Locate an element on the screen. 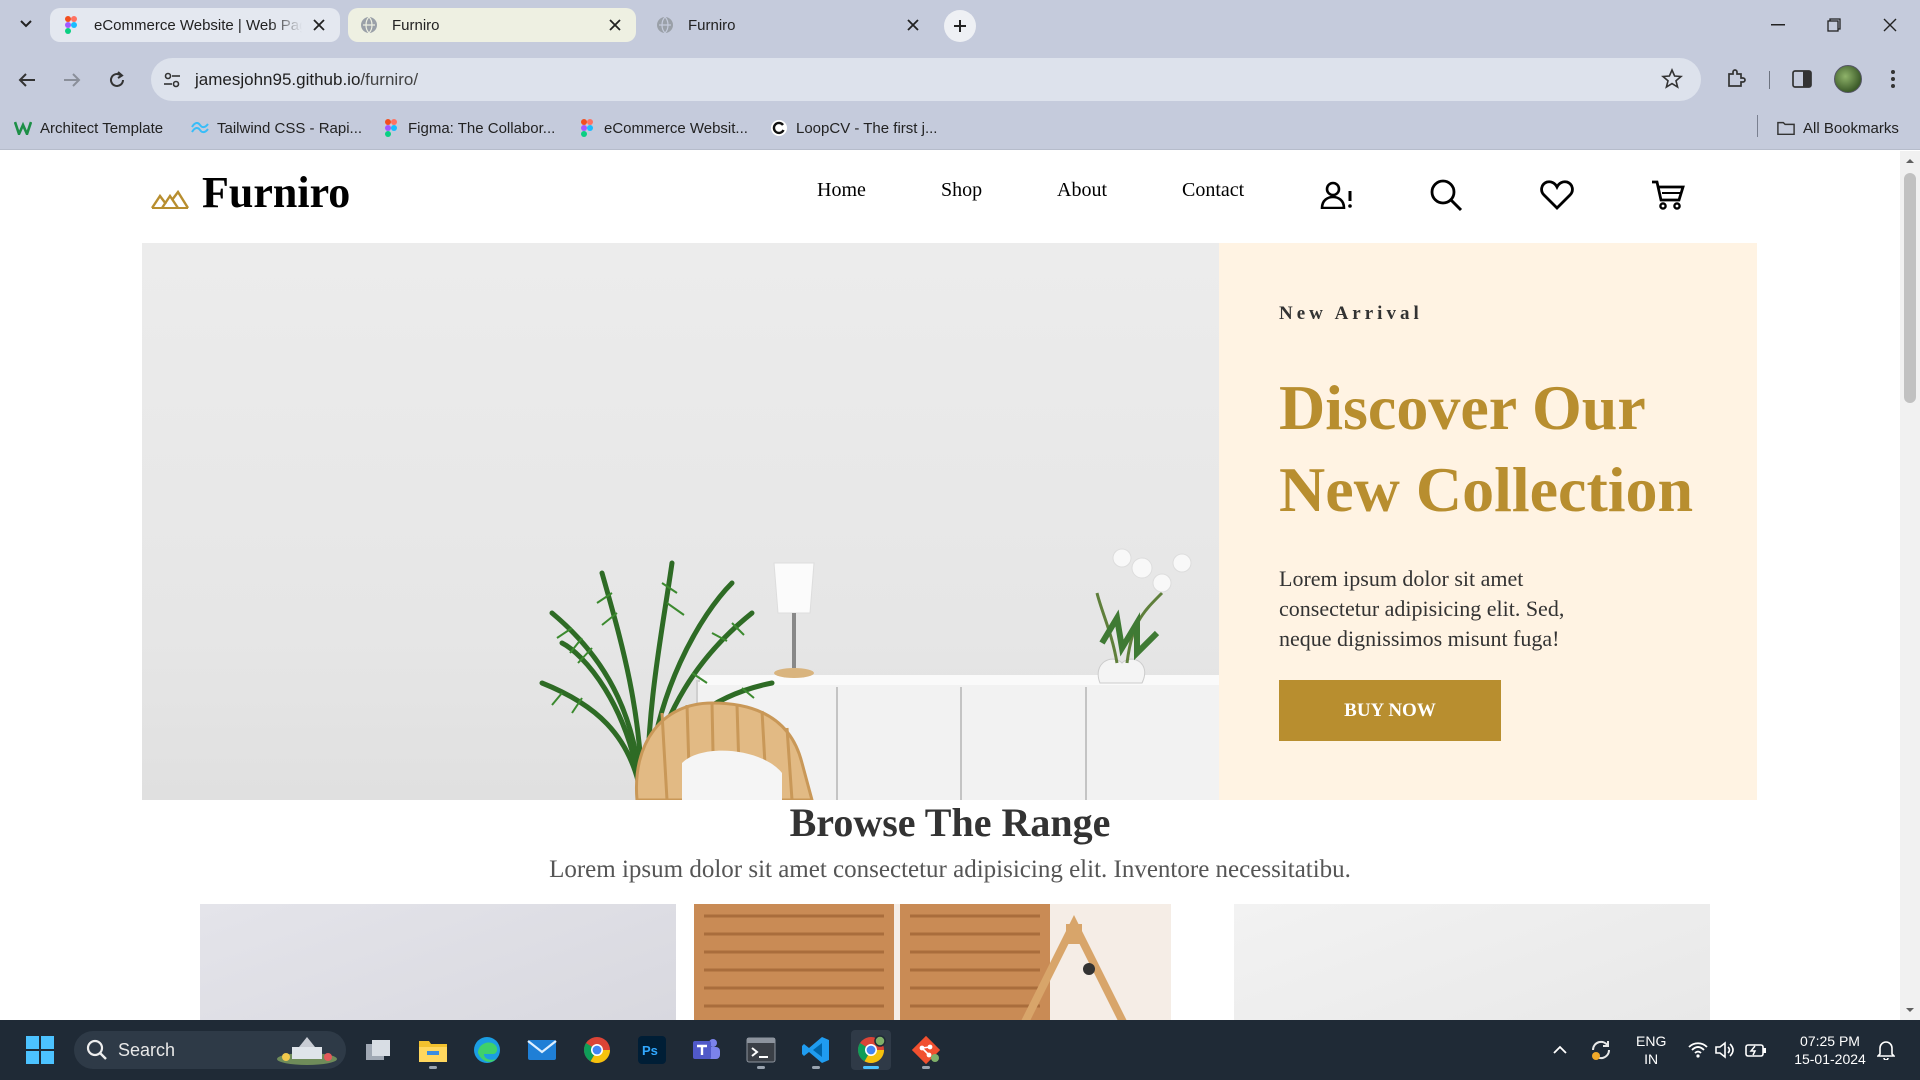 This screenshot has width=1920, height=1080. site-info-icon is located at coordinates (172, 80).